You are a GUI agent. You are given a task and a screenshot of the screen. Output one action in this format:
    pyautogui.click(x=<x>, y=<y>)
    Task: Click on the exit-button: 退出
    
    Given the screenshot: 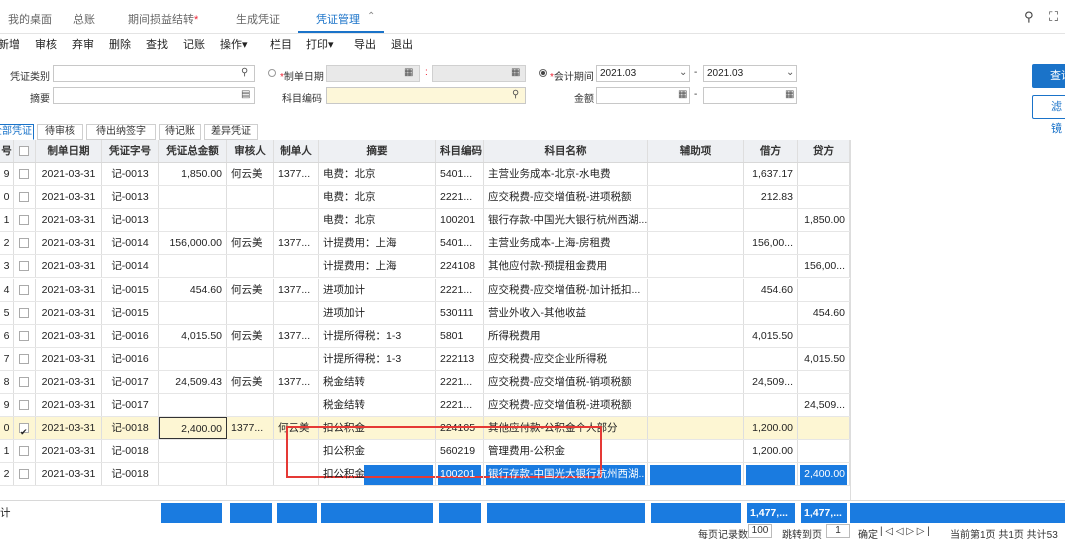 What is the action you would take?
    pyautogui.click(x=402, y=44)
    